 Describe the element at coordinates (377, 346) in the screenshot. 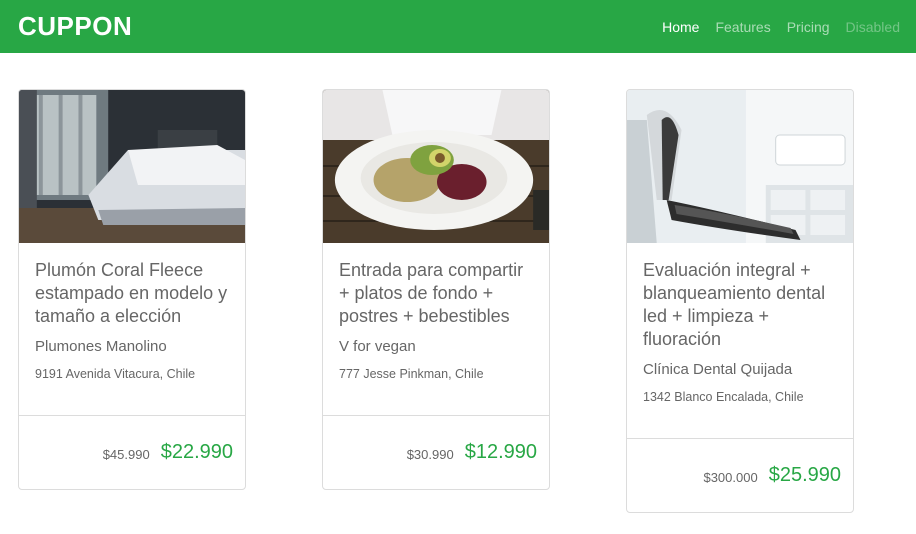

I see `merchant-name: V for vegan` at that location.